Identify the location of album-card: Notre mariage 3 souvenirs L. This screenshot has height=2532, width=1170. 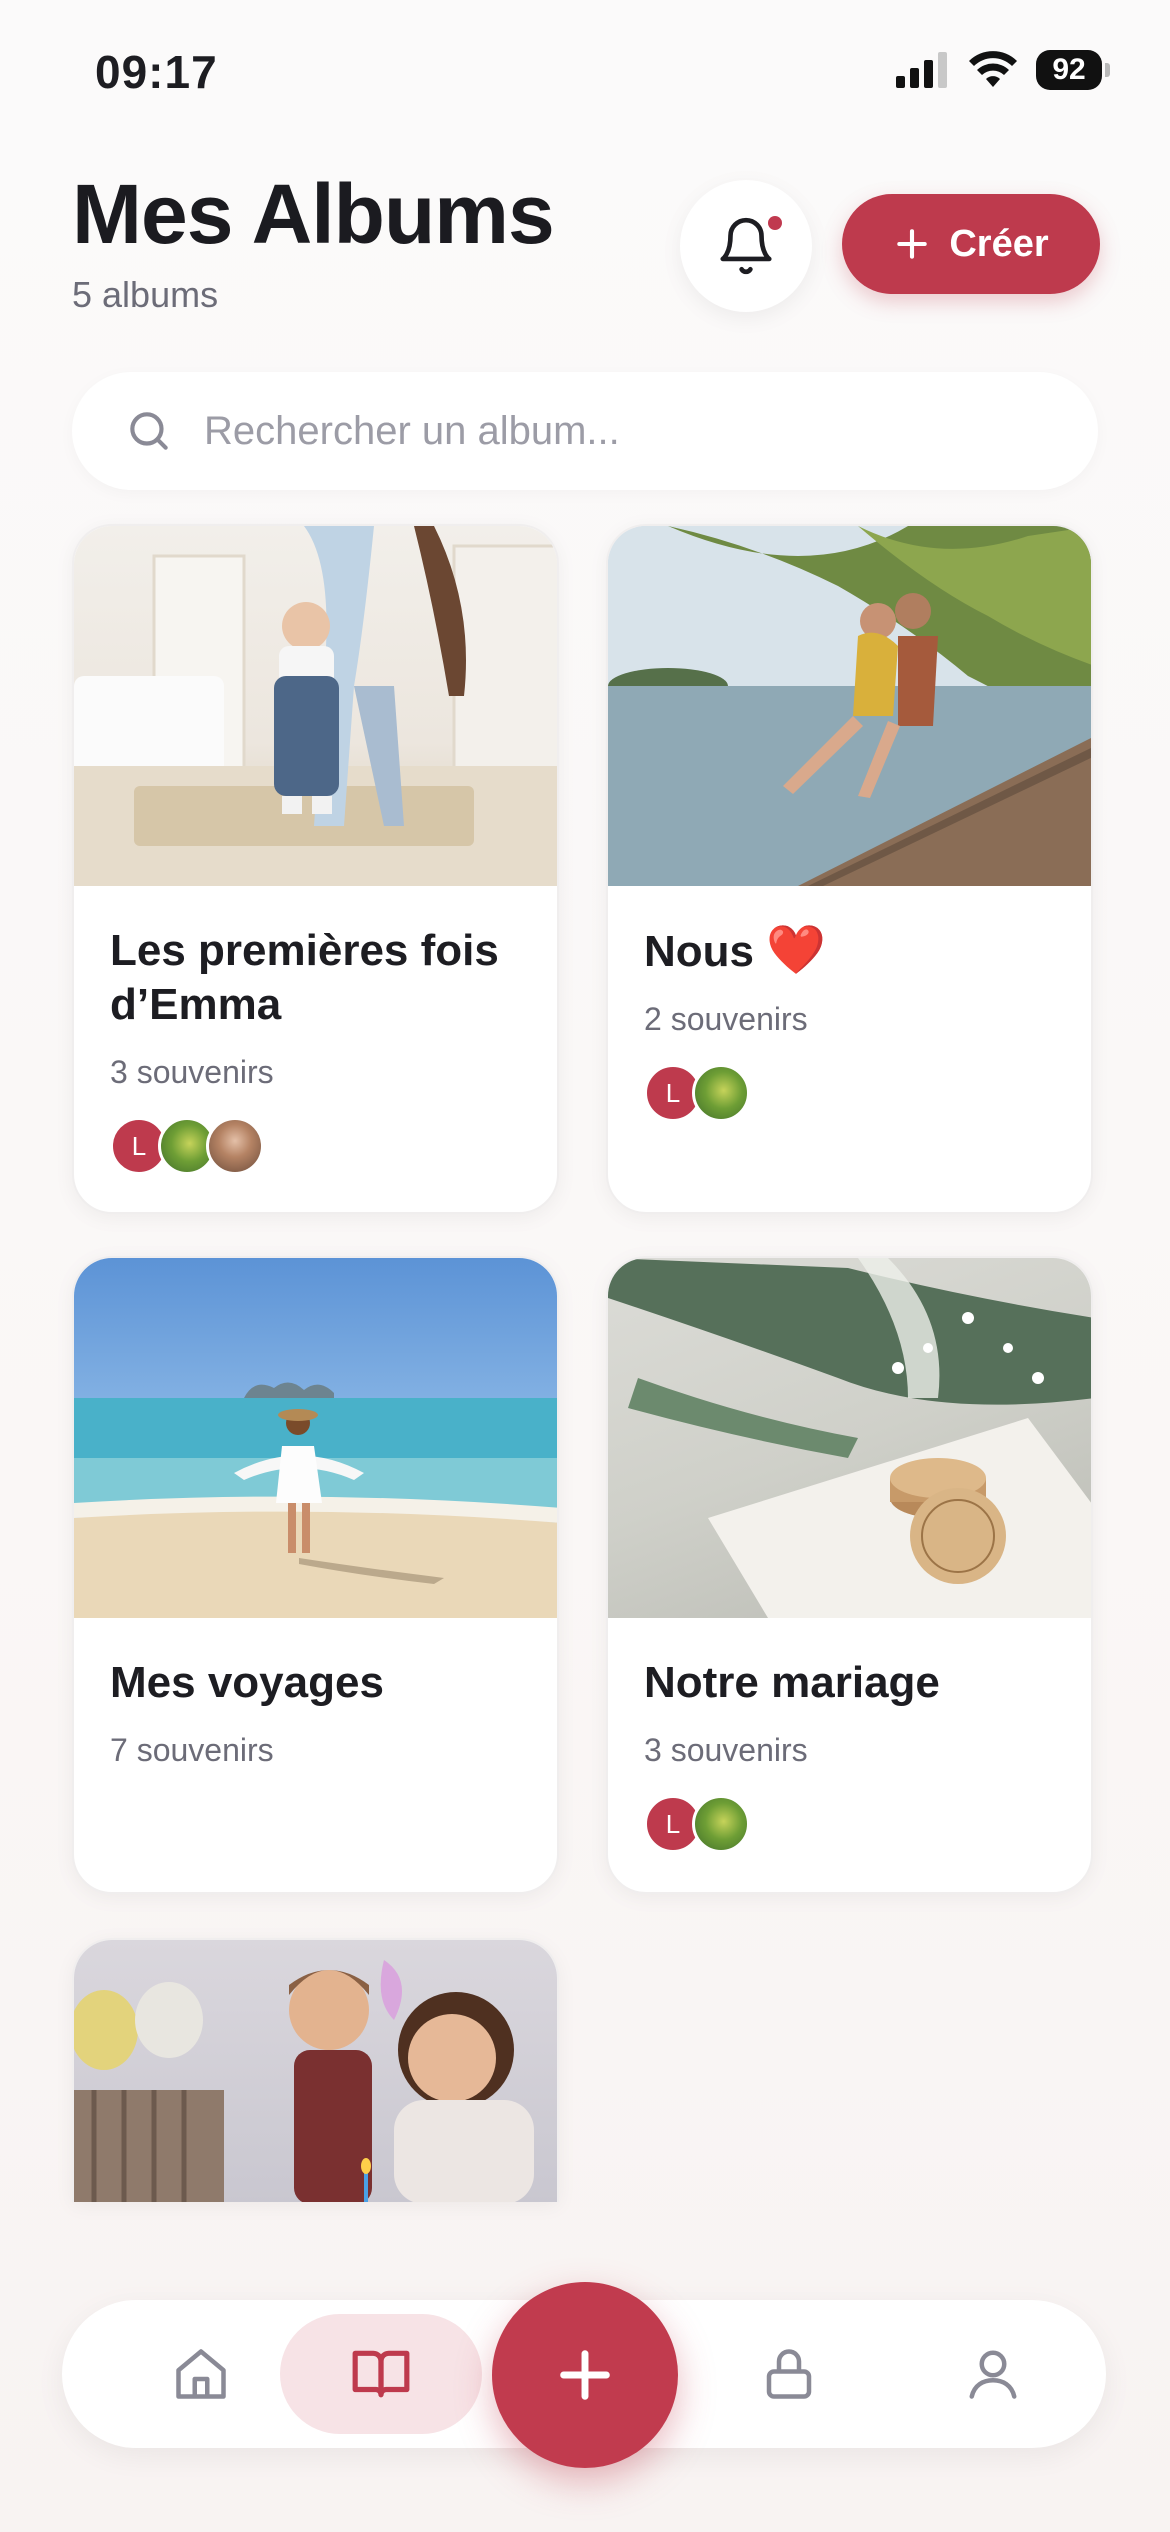
(849, 1575).